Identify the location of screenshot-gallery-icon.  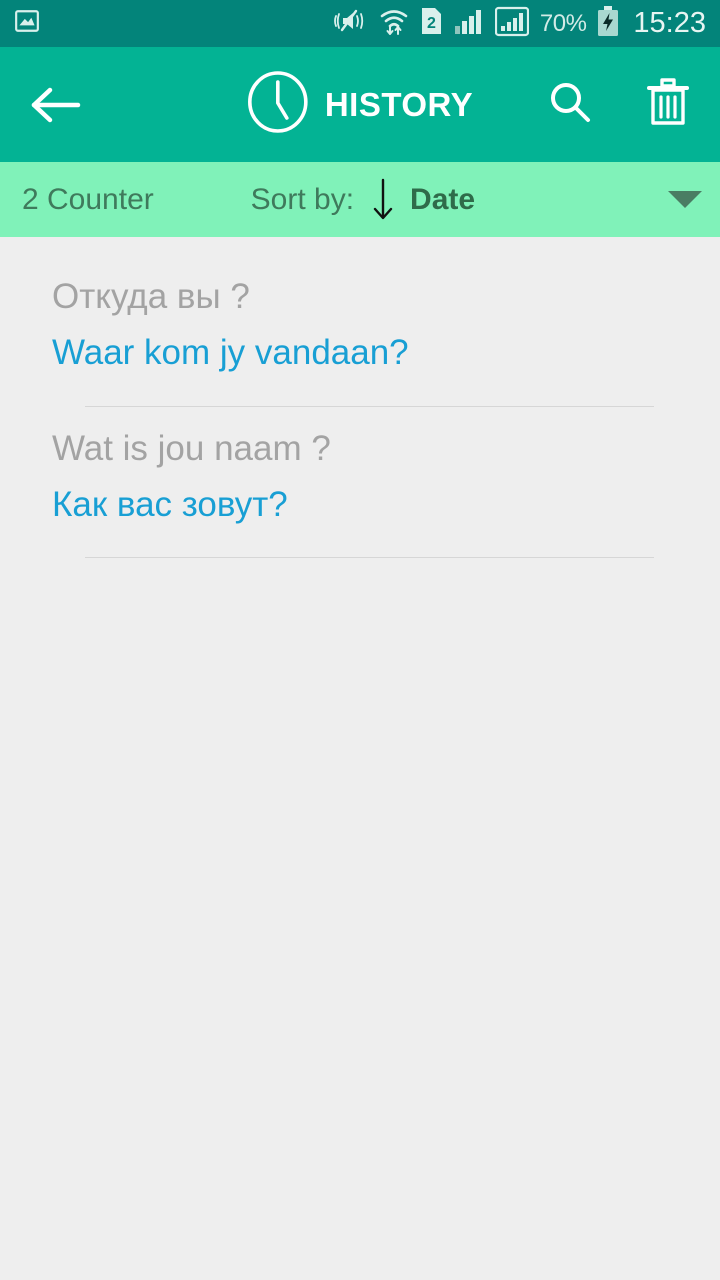
(27, 23).